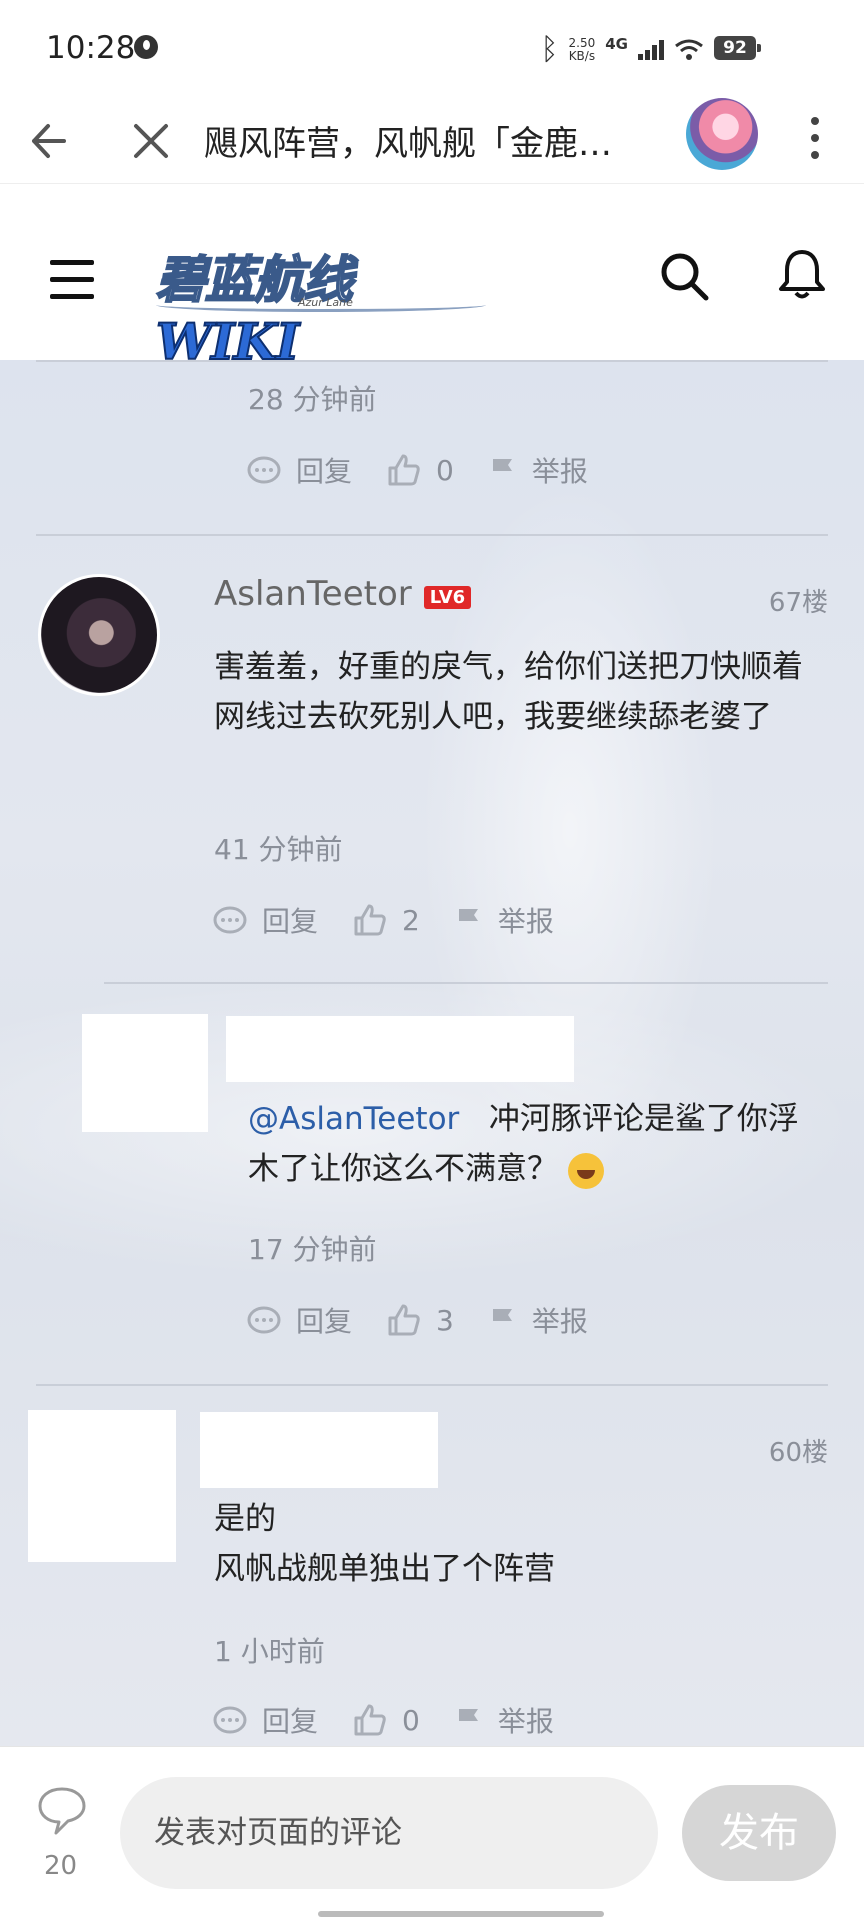  Describe the element at coordinates (549, 49) in the screenshot. I see `bluetooth-icon: ᛒ` at that location.